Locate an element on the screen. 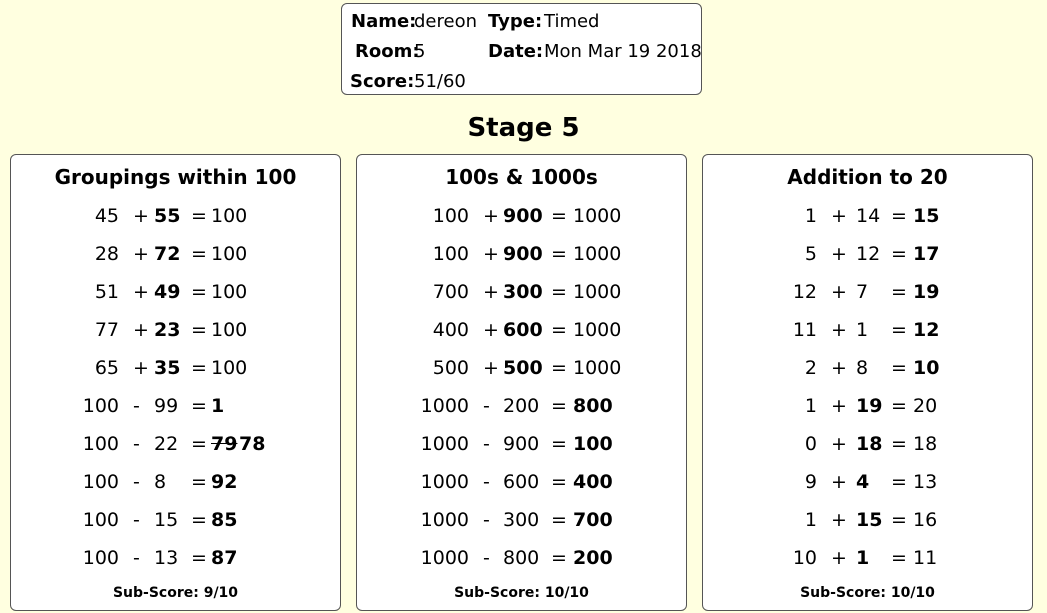  equation-row: 77 +23 = 100 is located at coordinates (175, 334).